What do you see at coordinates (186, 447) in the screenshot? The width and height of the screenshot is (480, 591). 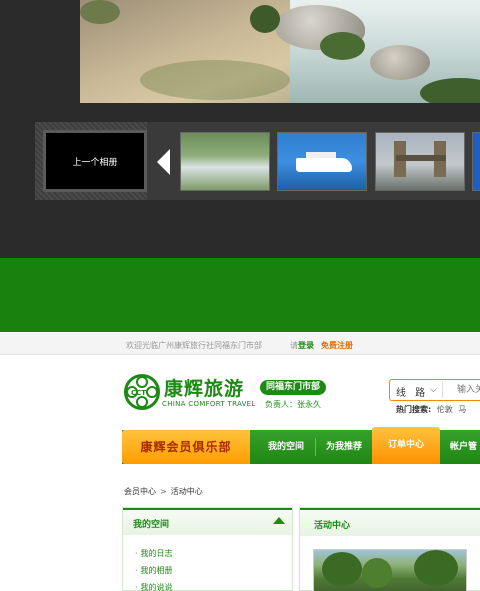 I see `member-club-button: 康辉会员俱乐部` at bounding box center [186, 447].